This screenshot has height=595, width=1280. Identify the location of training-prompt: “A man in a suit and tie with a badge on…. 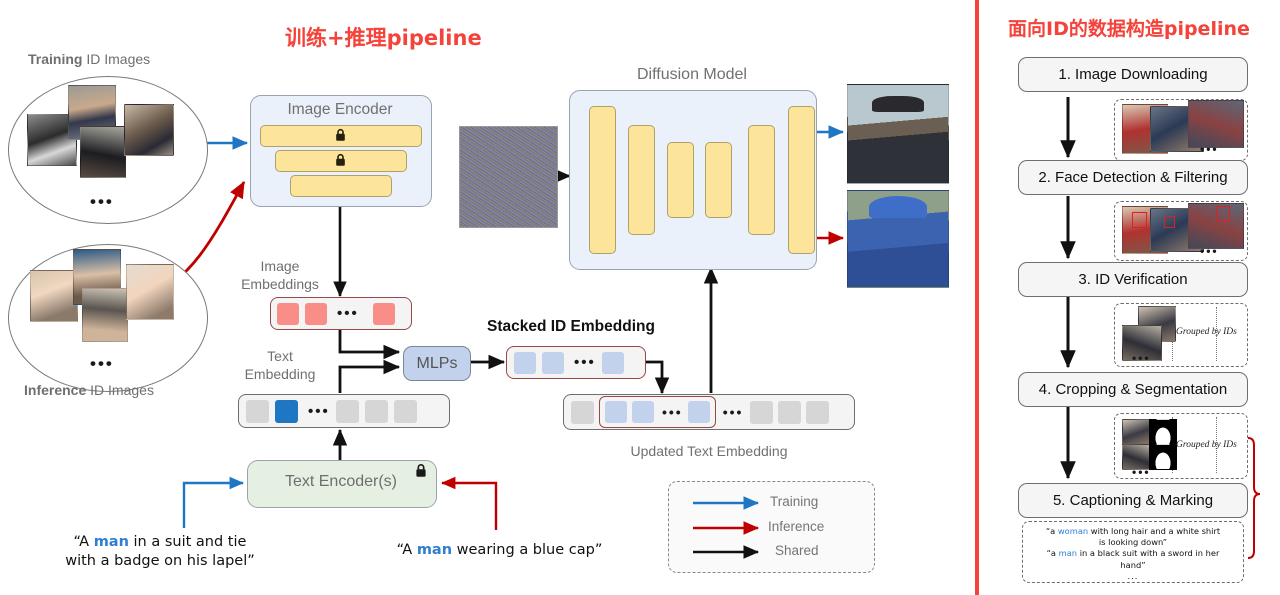
(160, 552).